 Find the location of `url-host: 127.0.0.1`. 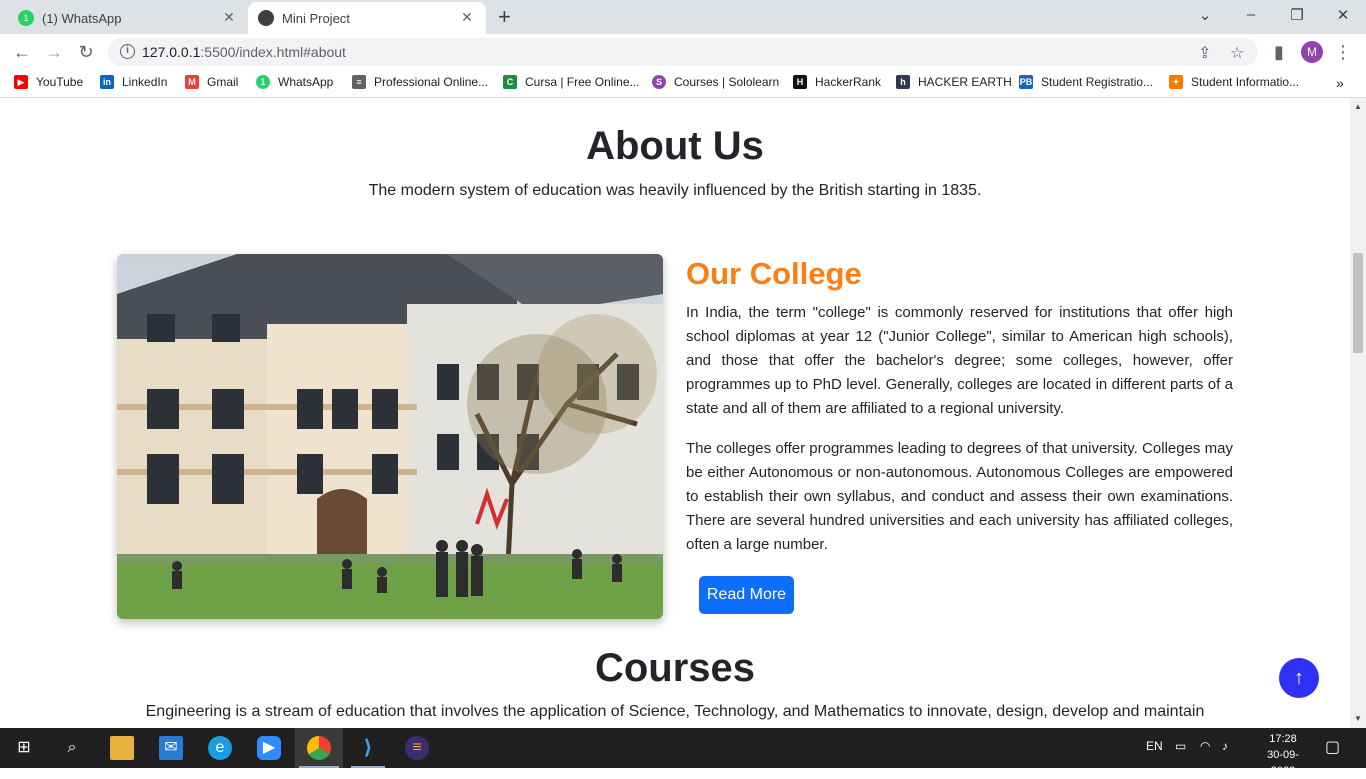

url-host: 127.0.0.1 is located at coordinates (171, 52).